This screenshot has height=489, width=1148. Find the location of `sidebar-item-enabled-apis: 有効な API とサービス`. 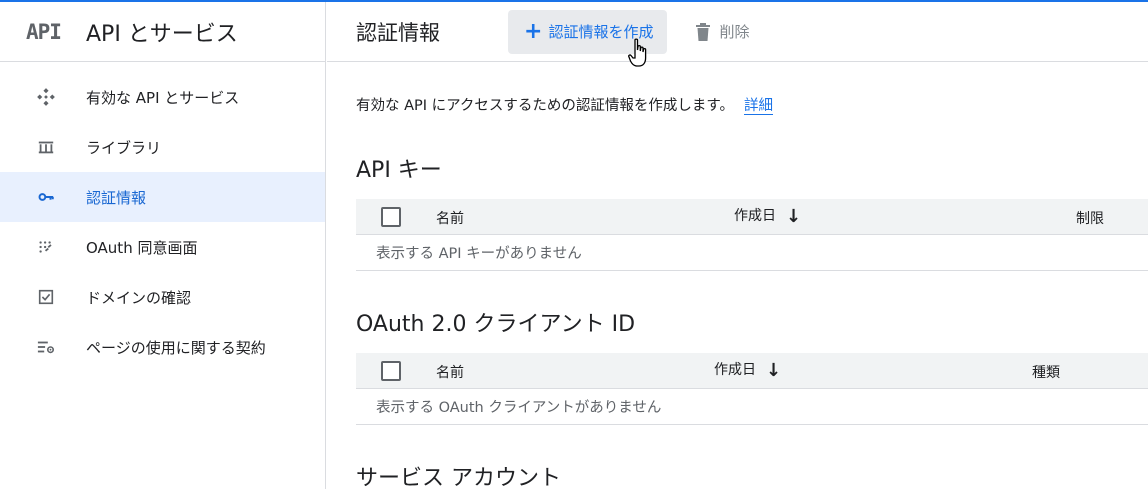

sidebar-item-enabled-apis: 有効な API とサービス is located at coordinates (162, 97).